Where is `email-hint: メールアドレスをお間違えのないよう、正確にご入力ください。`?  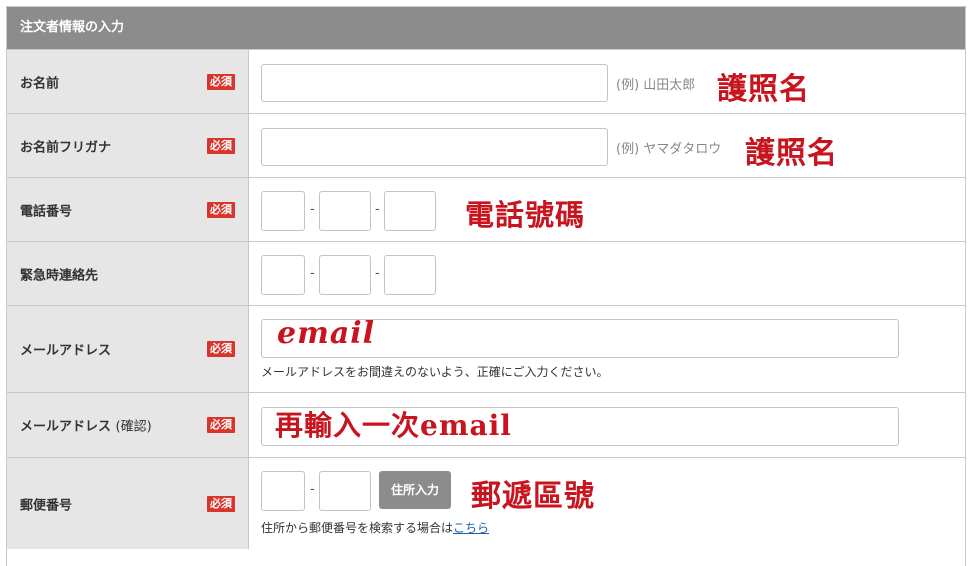
email-hint: メールアドレスをお間違えのないよう、正確にご入力ください。 is located at coordinates (435, 372).